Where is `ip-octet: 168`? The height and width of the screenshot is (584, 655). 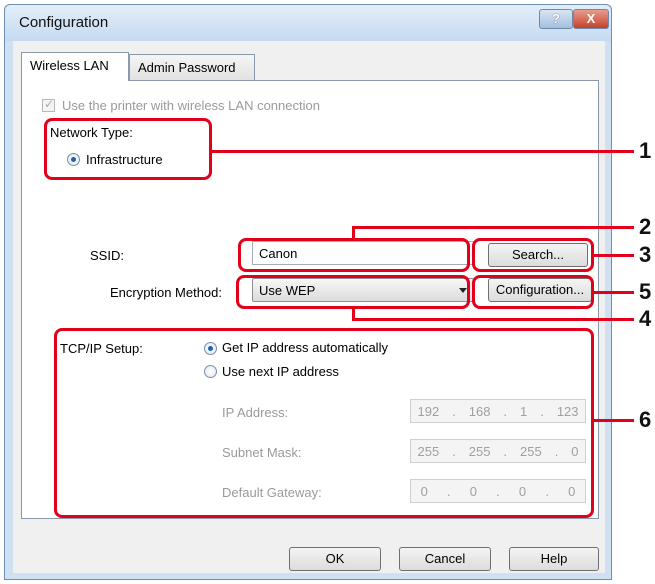 ip-octet: 168 is located at coordinates (479, 411).